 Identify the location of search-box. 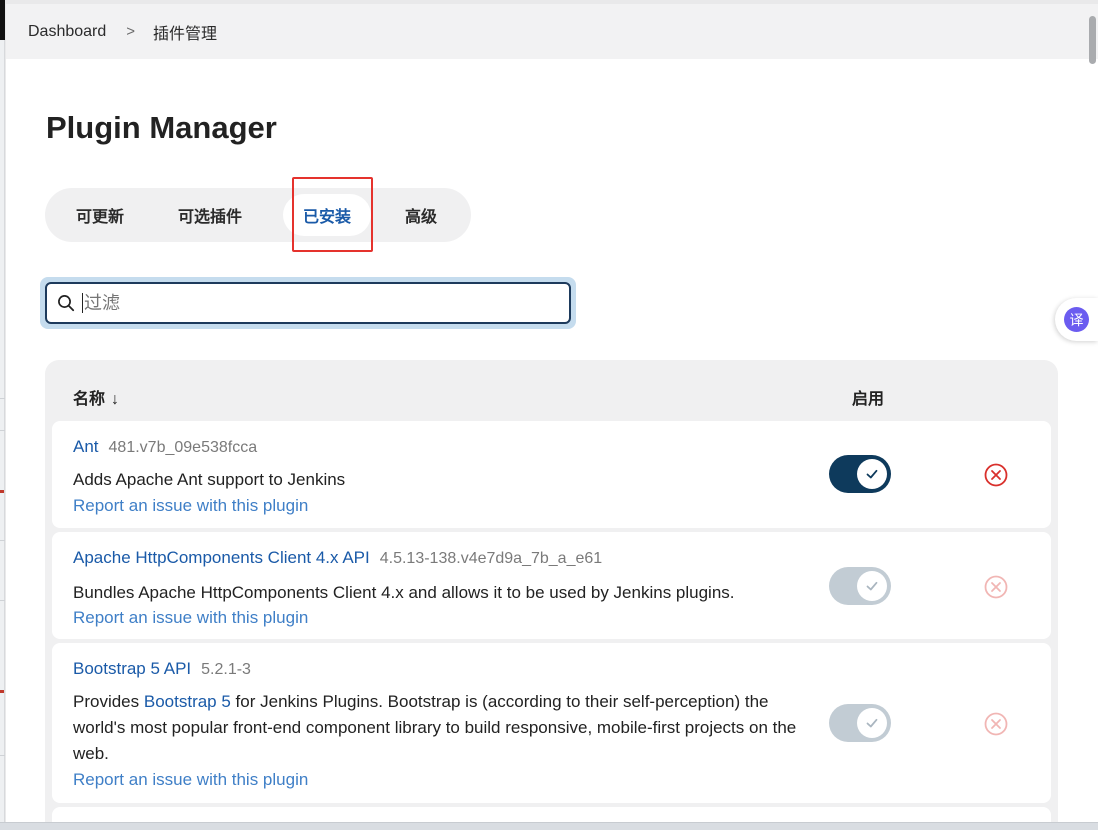
(308, 303).